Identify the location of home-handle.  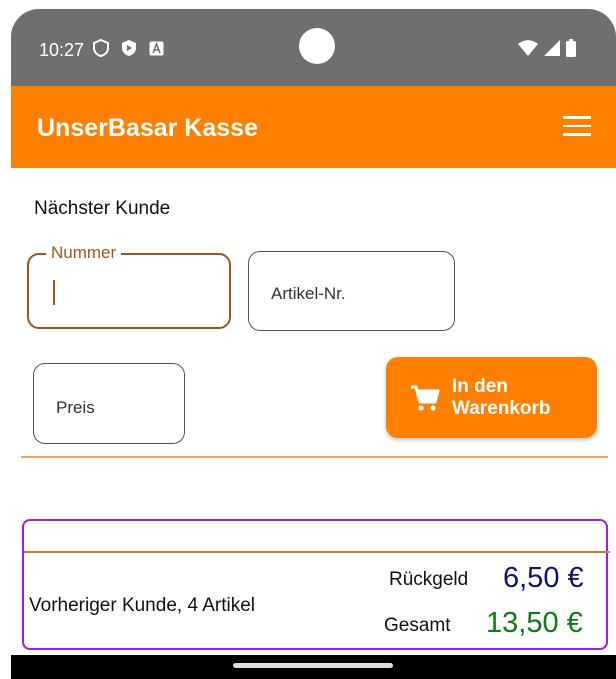
(313, 665).